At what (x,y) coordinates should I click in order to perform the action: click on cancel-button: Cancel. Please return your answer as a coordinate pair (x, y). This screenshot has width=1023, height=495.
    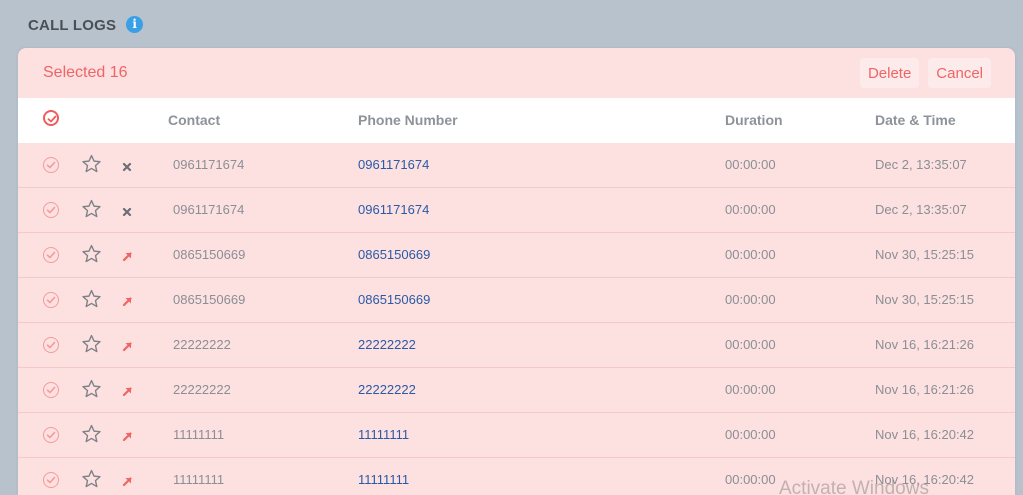
    Looking at the image, I should click on (959, 73).